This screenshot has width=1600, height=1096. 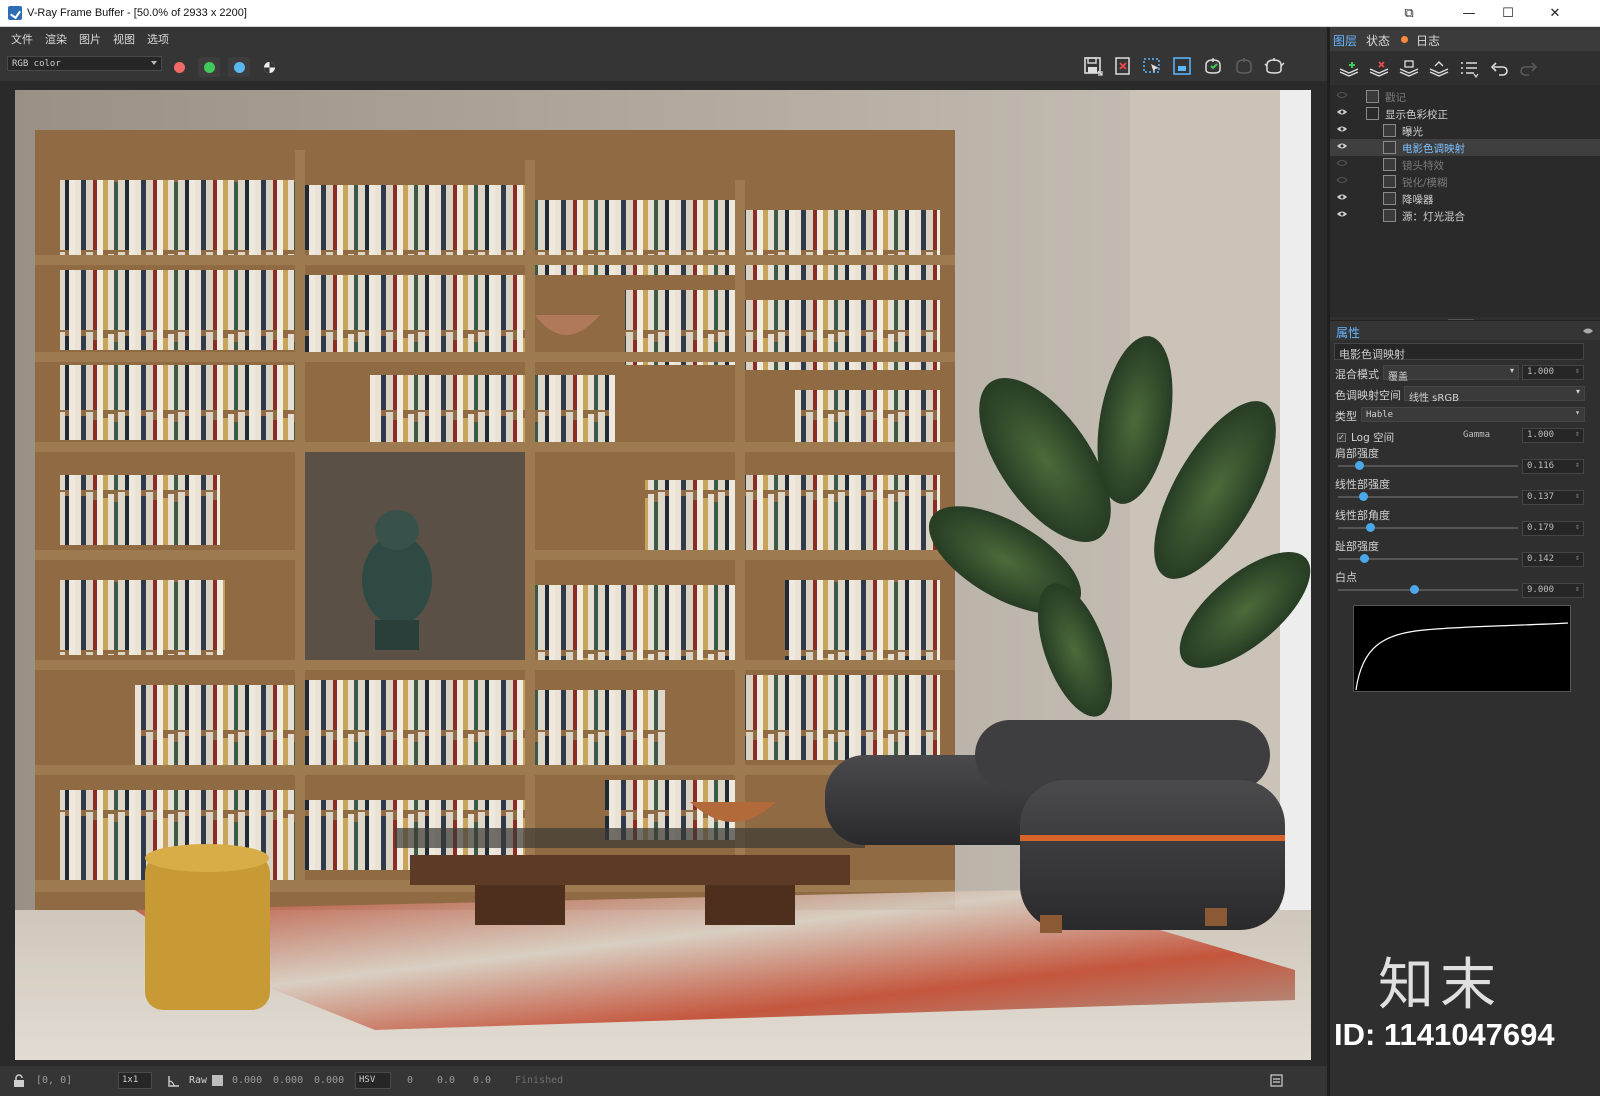 I want to click on layer-toolbar, so click(x=1465, y=68).